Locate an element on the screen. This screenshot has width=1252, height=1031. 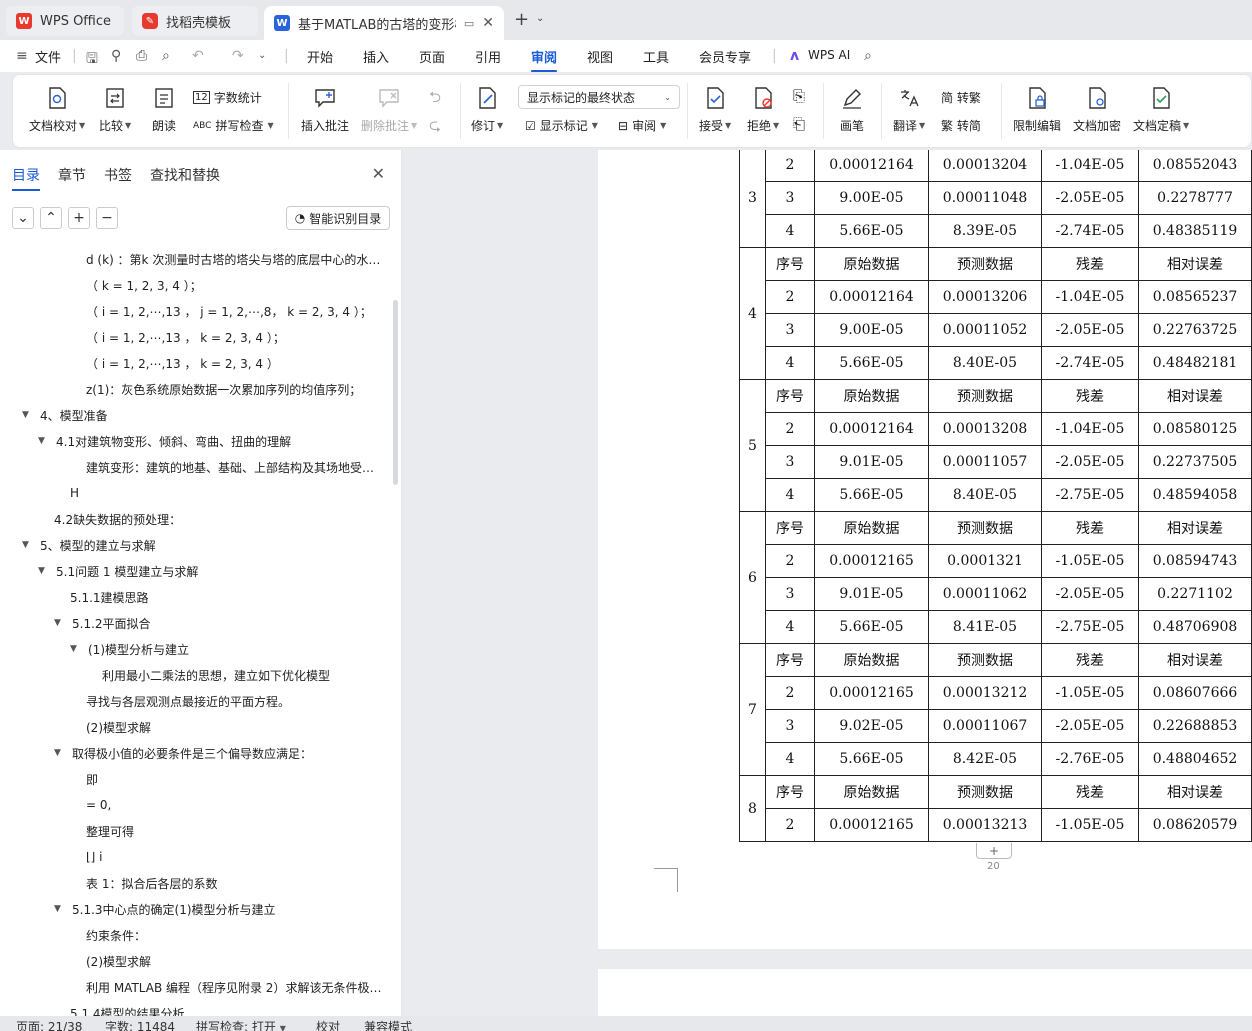
toc-item: ▼ 4.1对建筑物变形、倾斜、弯曲、扭曲的理解 is located at coordinates (211, 441).